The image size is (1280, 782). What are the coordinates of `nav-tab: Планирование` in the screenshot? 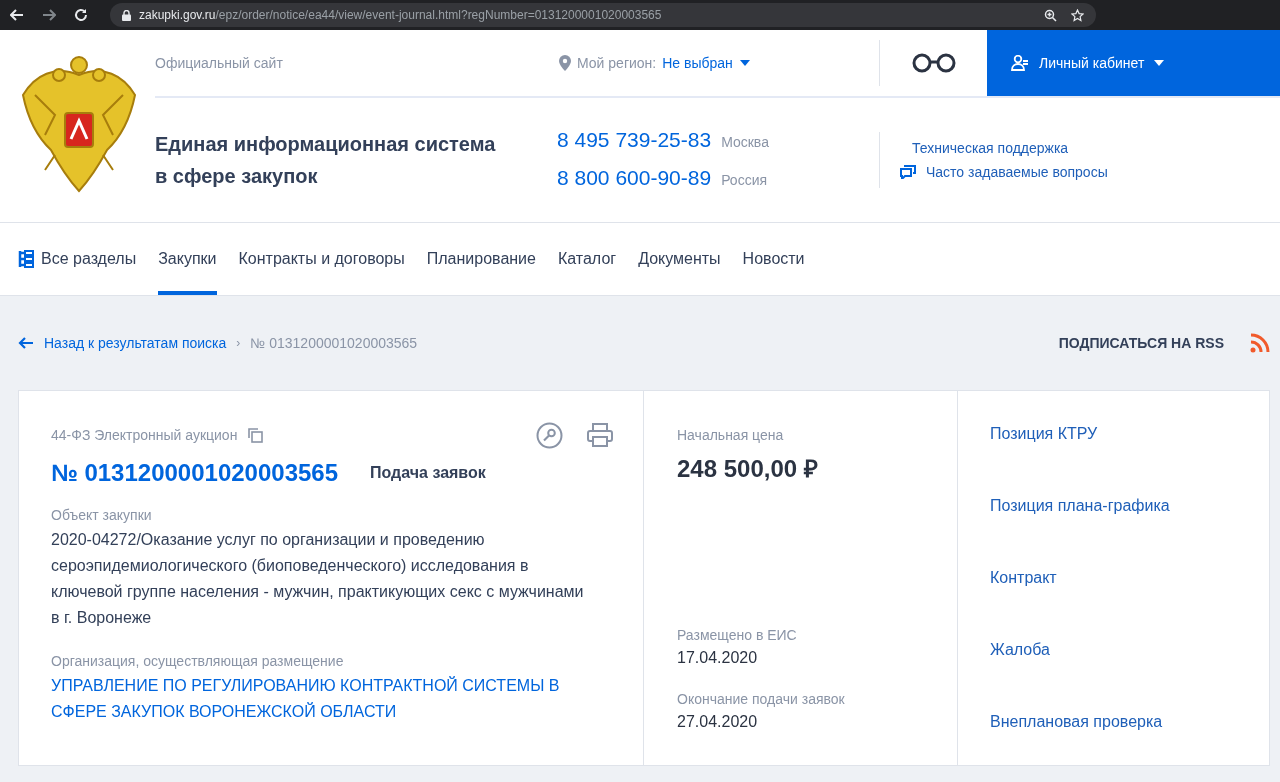 It's located at (481, 259).